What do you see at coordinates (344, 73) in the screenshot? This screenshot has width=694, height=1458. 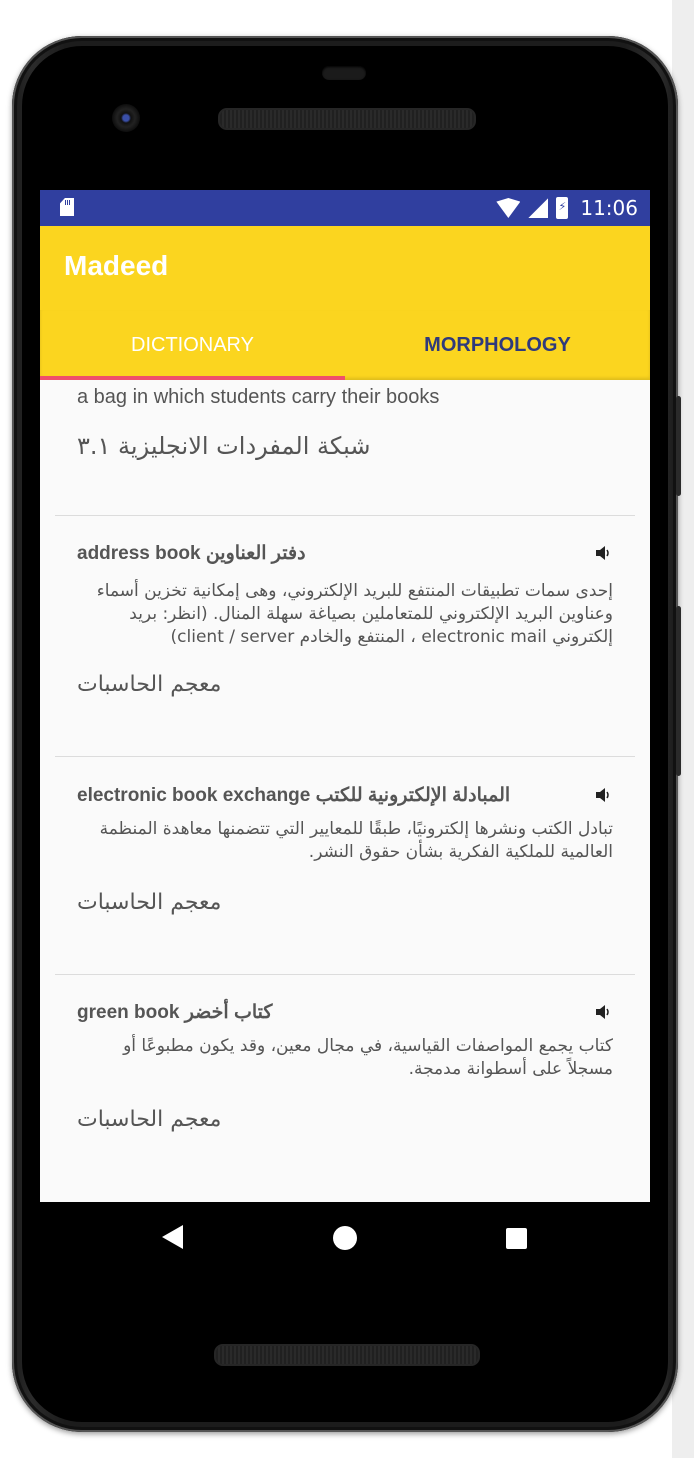 I see `earpiece` at bounding box center [344, 73].